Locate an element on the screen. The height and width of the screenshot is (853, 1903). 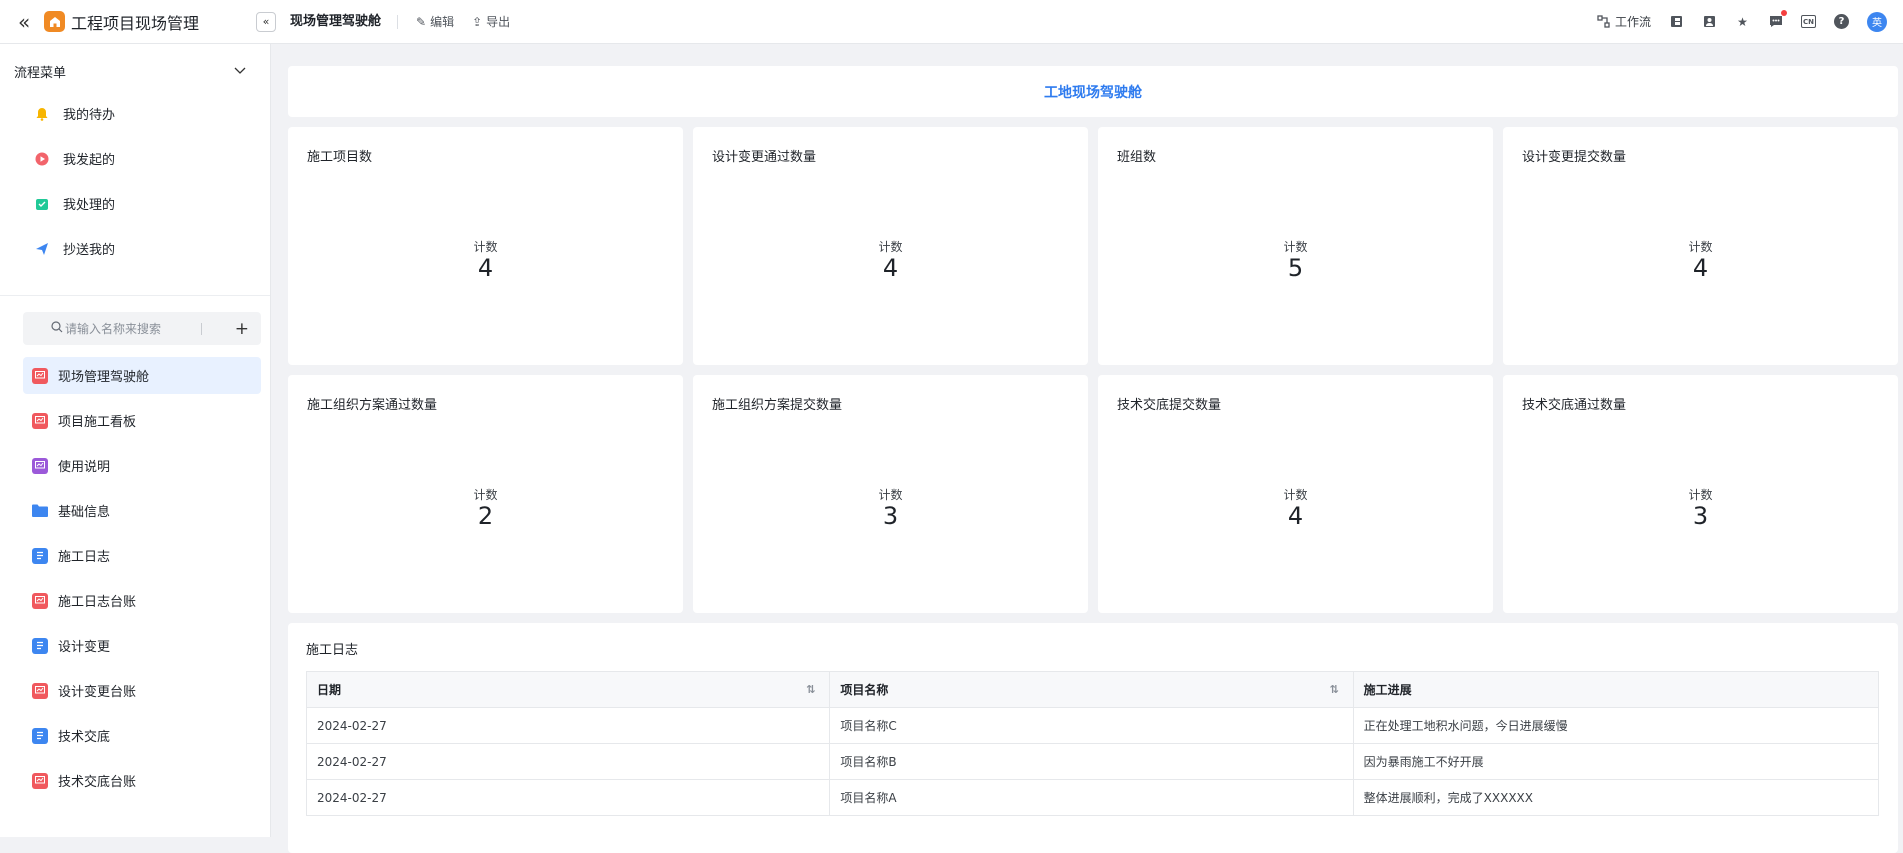
nav-item-tech-briefing: 技术交底 is located at coordinates (142, 735).